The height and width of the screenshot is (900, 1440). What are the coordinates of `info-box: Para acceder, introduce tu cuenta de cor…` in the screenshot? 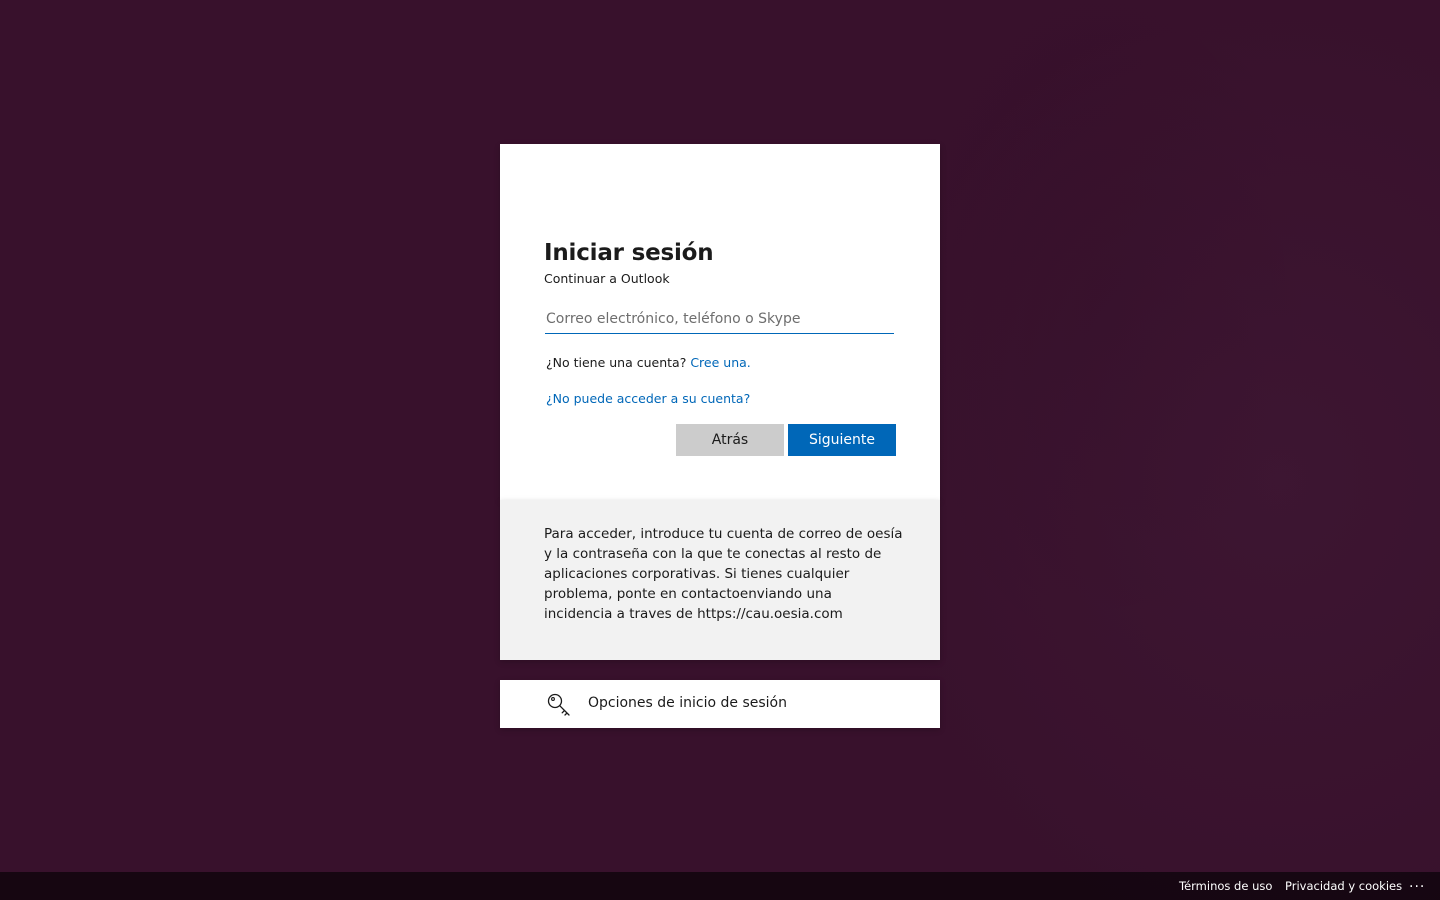 It's located at (720, 580).